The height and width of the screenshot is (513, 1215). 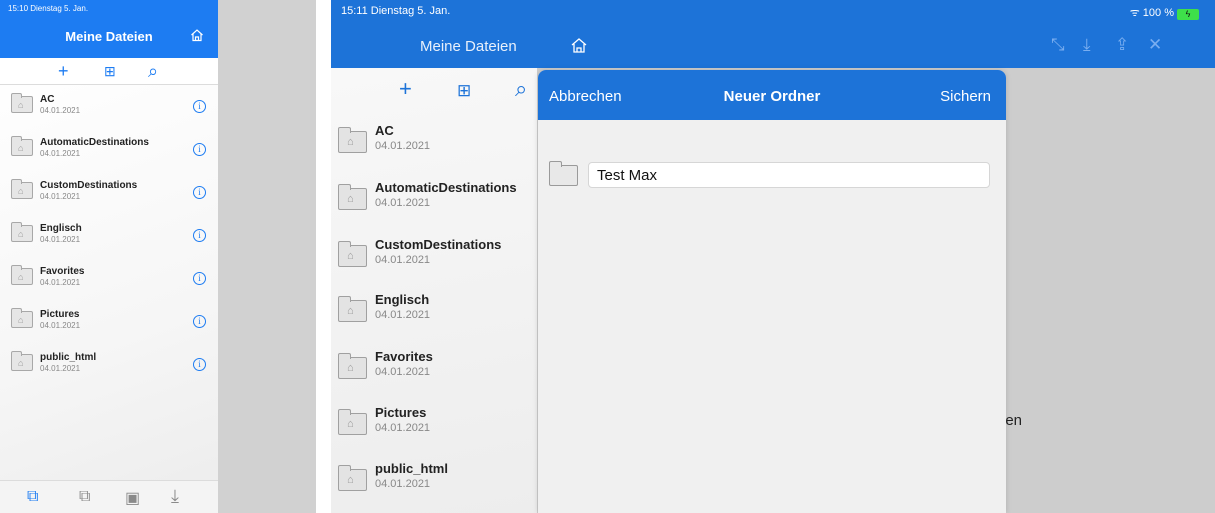 What do you see at coordinates (1155, 45) in the screenshot?
I see `close-icon: ✕` at bounding box center [1155, 45].